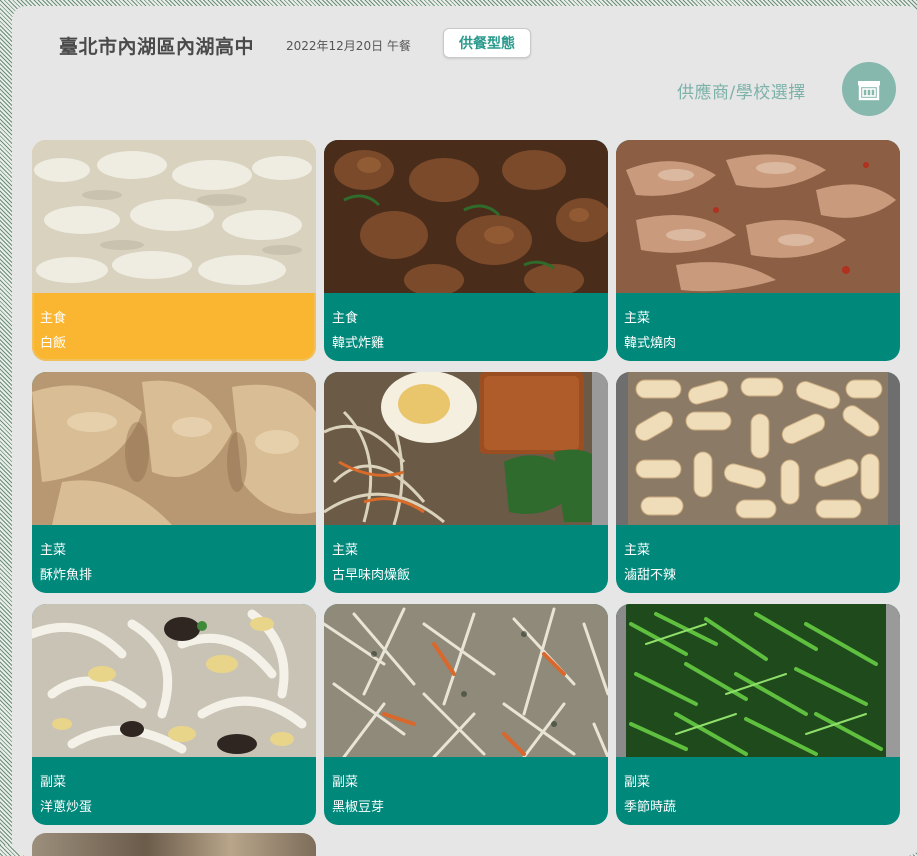 This screenshot has width=917, height=856. Describe the element at coordinates (157, 47) in the screenshot. I see `school-name: 臺北市內湖區內湖高中` at that location.